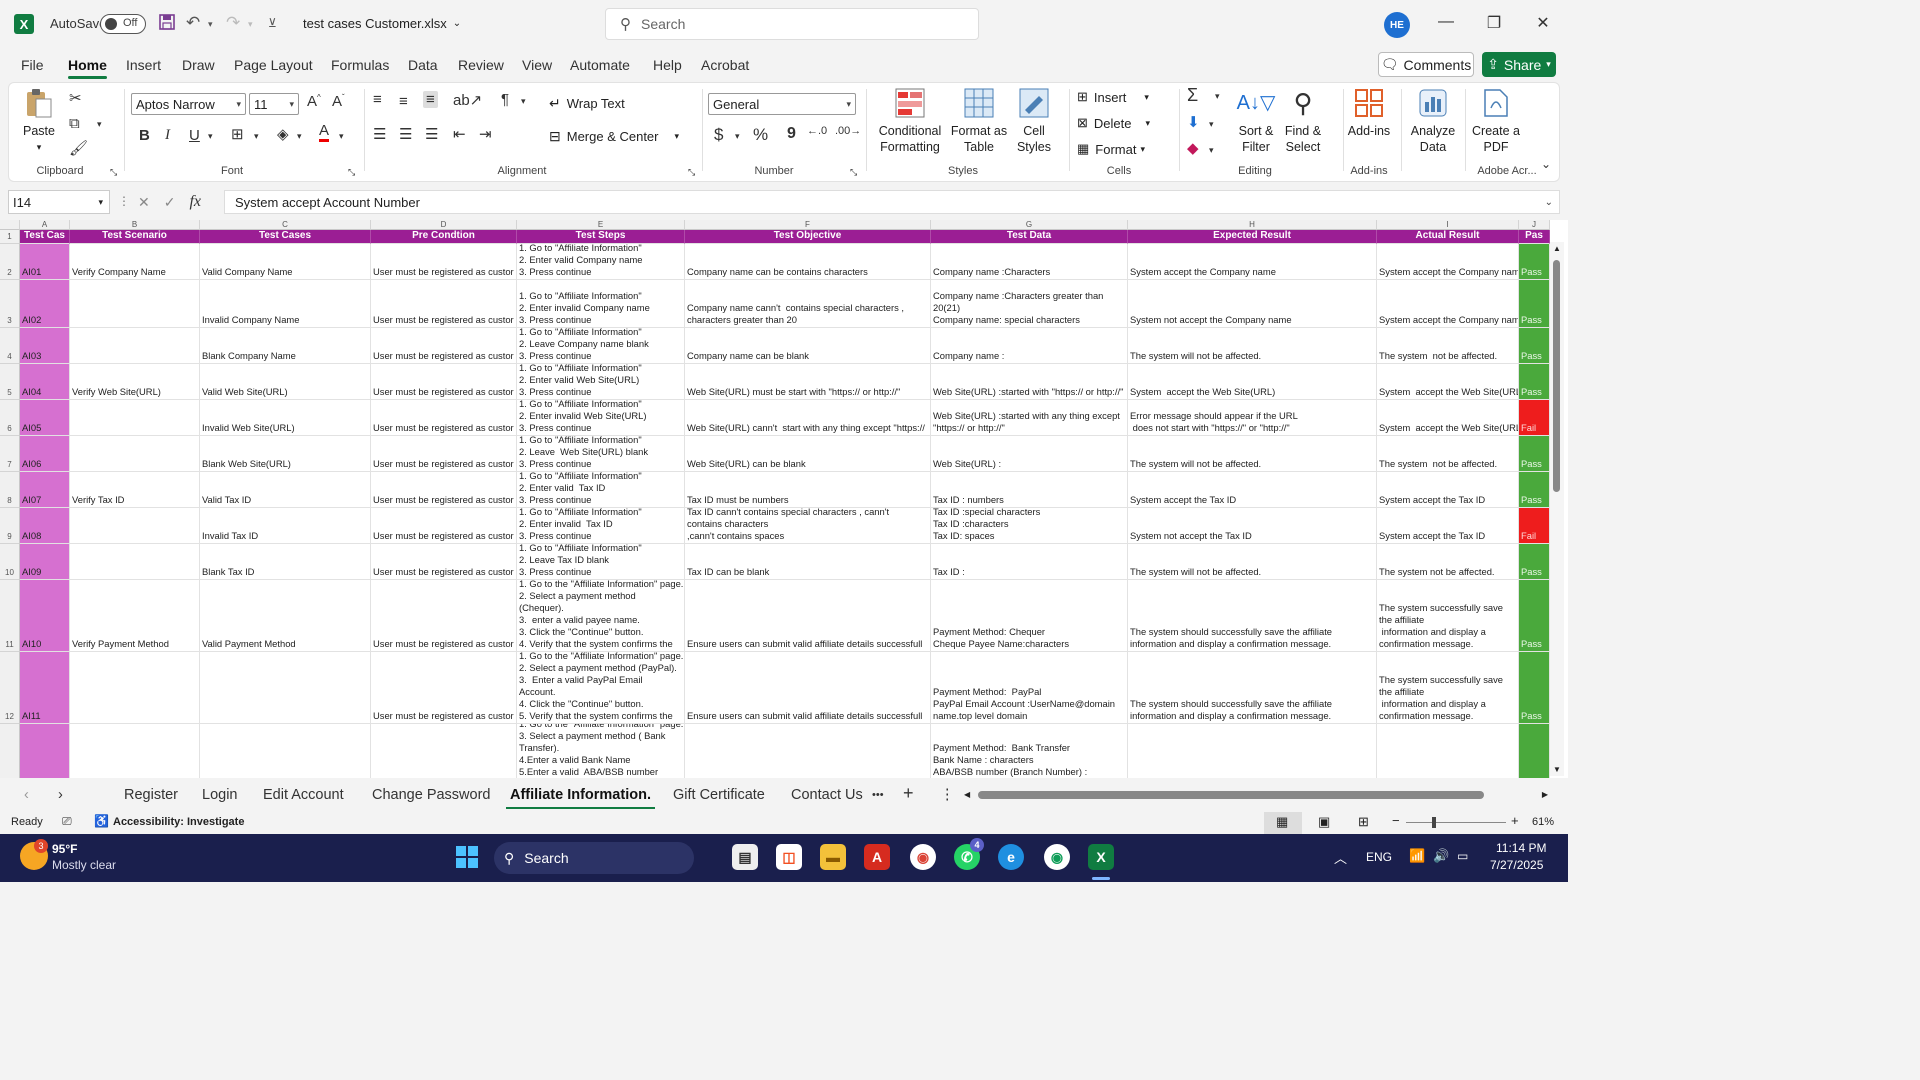 The image size is (1920, 1080). Describe the element at coordinates (10, 418) in the screenshot. I see `row-header: 6` at that location.